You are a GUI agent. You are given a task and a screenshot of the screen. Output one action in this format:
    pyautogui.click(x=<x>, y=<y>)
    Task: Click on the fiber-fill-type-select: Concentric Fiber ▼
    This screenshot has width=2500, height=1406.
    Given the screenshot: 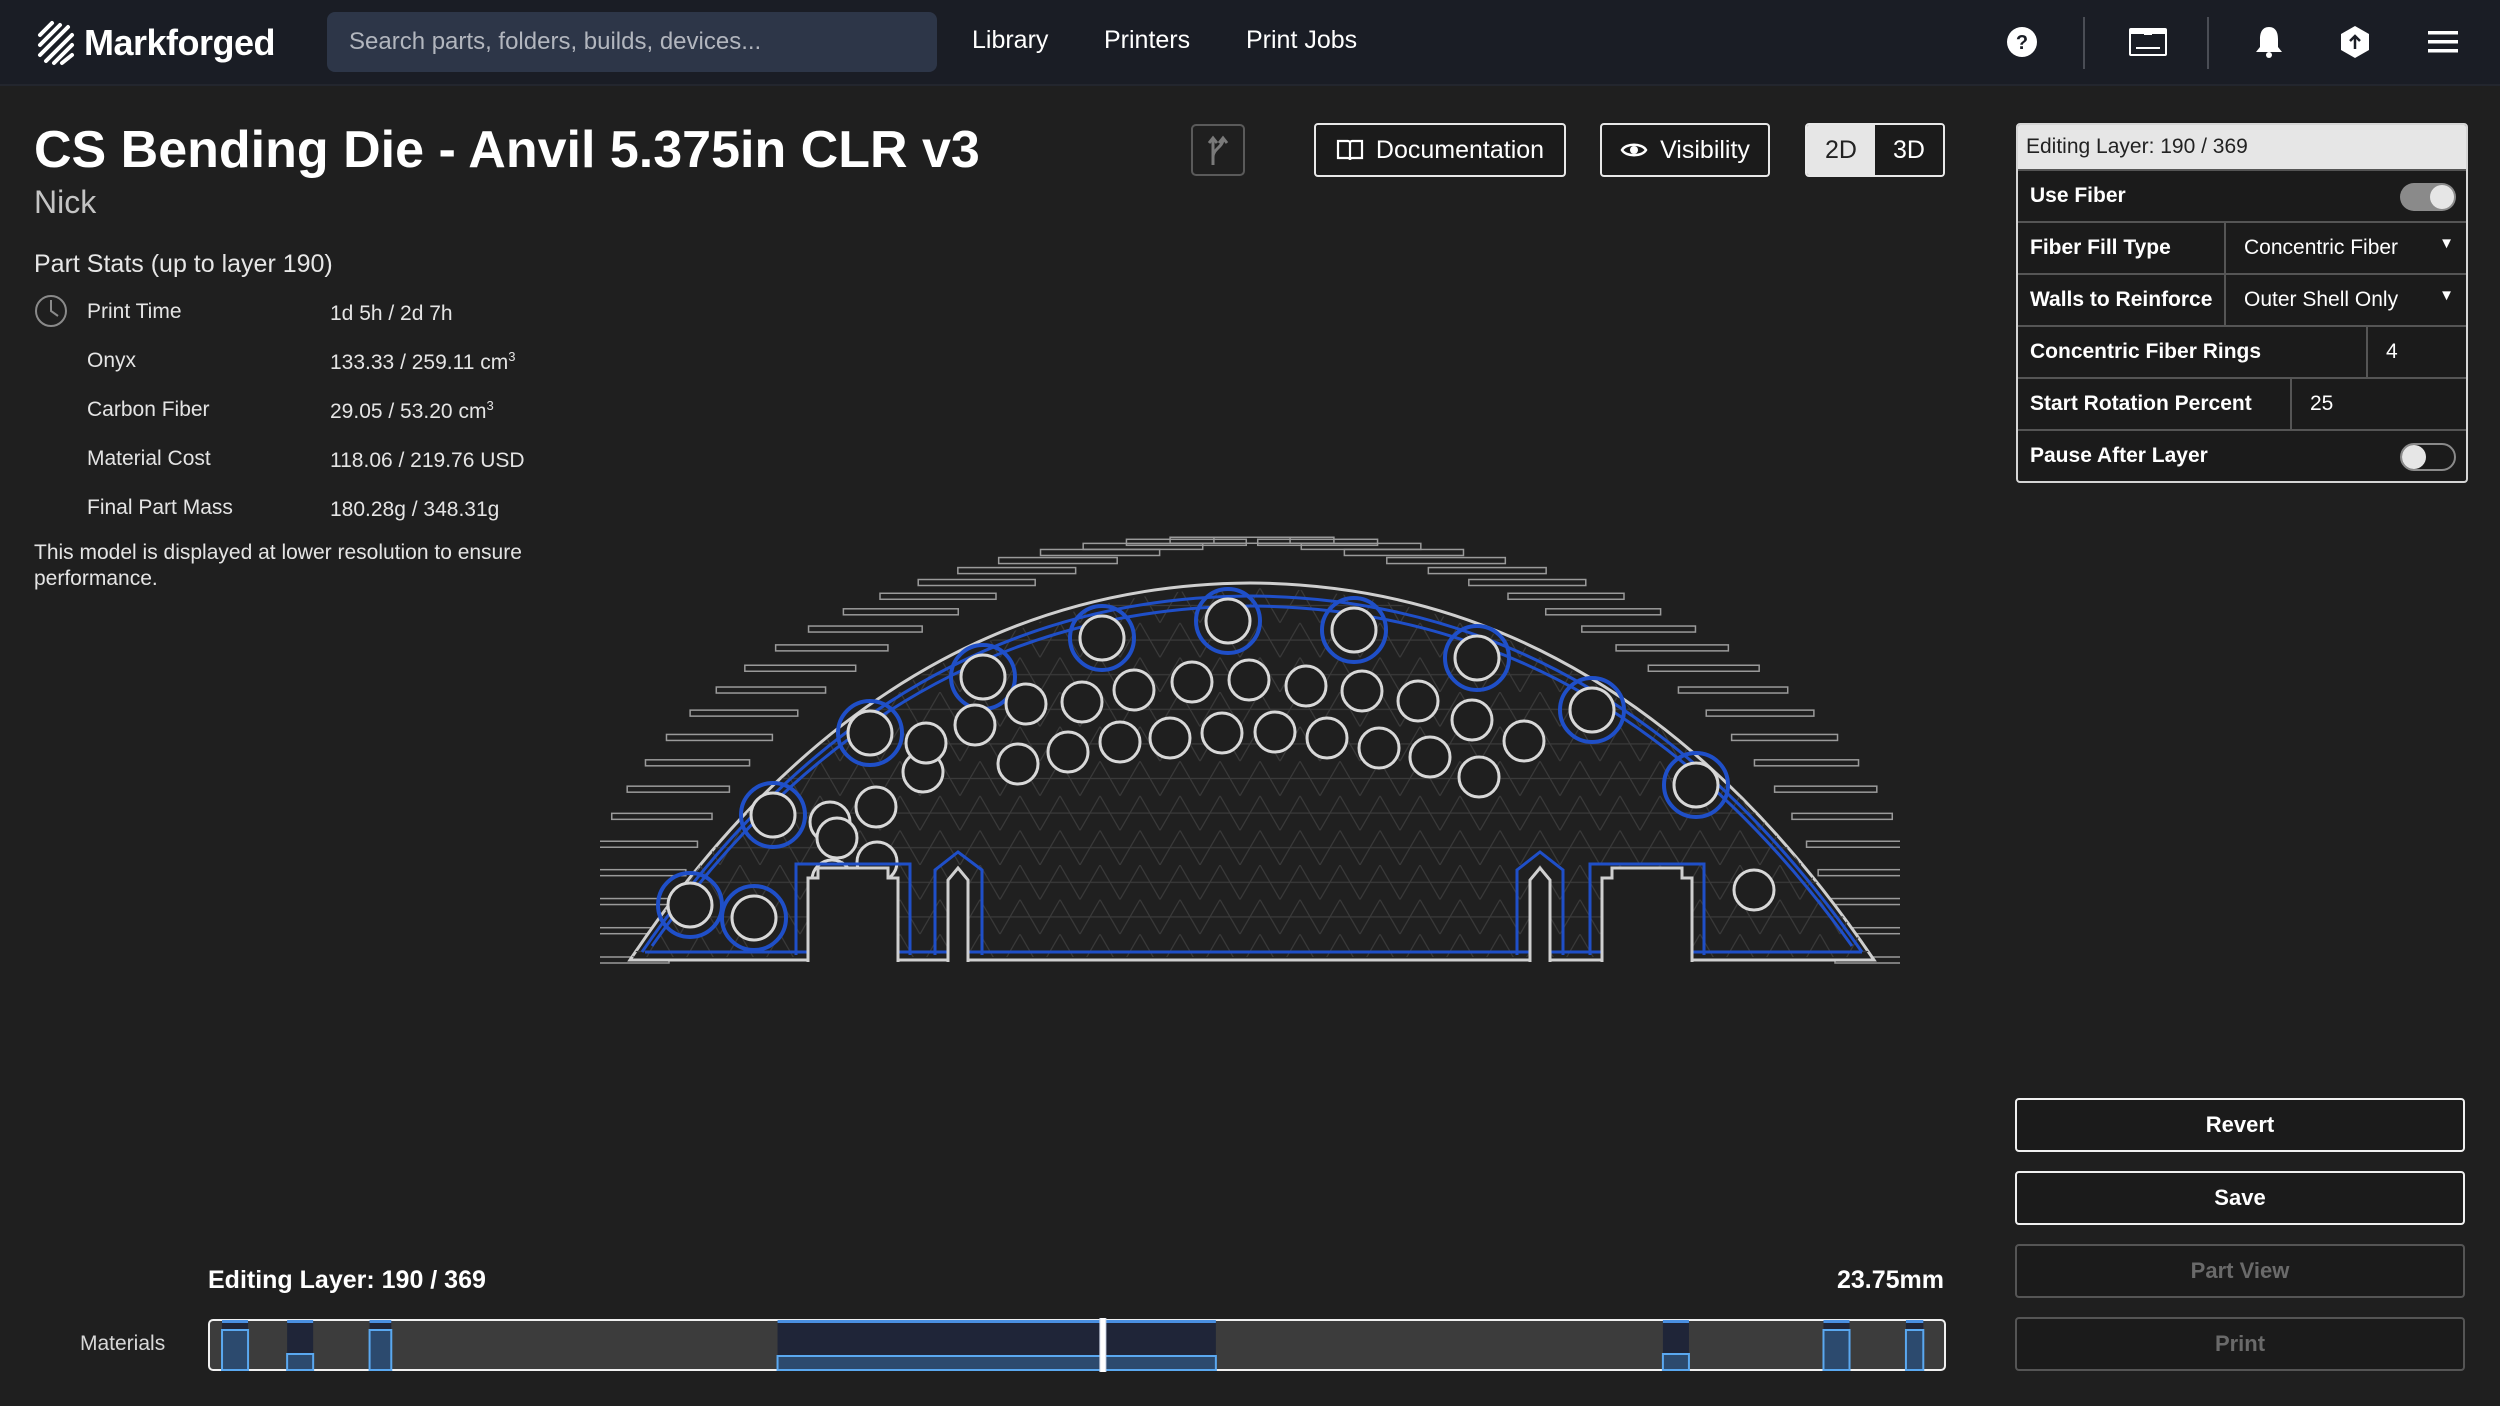 What is the action you would take?
    pyautogui.click(x=2345, y=248)
    